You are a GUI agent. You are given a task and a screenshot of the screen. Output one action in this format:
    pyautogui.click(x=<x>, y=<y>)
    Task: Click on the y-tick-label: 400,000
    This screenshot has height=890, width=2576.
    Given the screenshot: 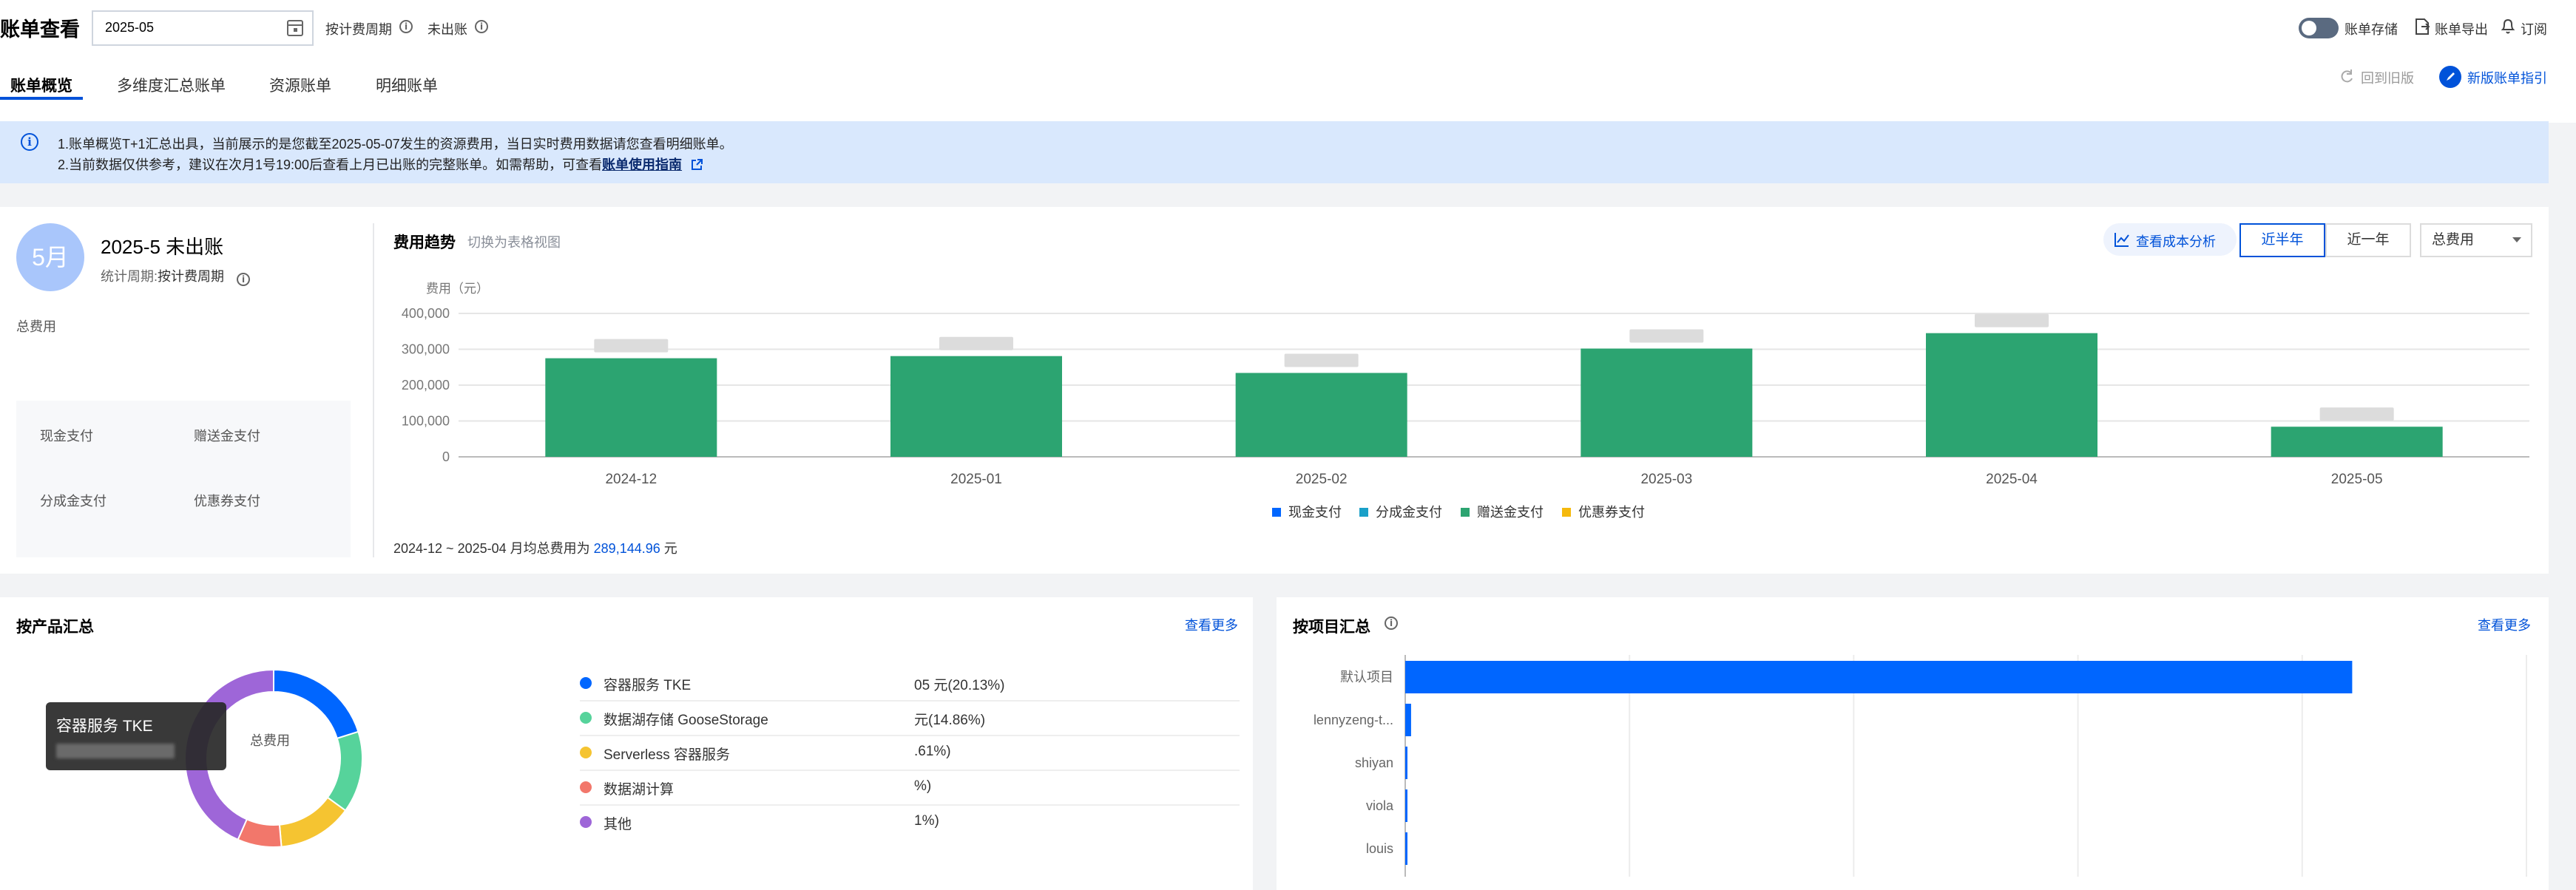 What is the action you would take?
    pyautogui.click(x=426, y=313)
    